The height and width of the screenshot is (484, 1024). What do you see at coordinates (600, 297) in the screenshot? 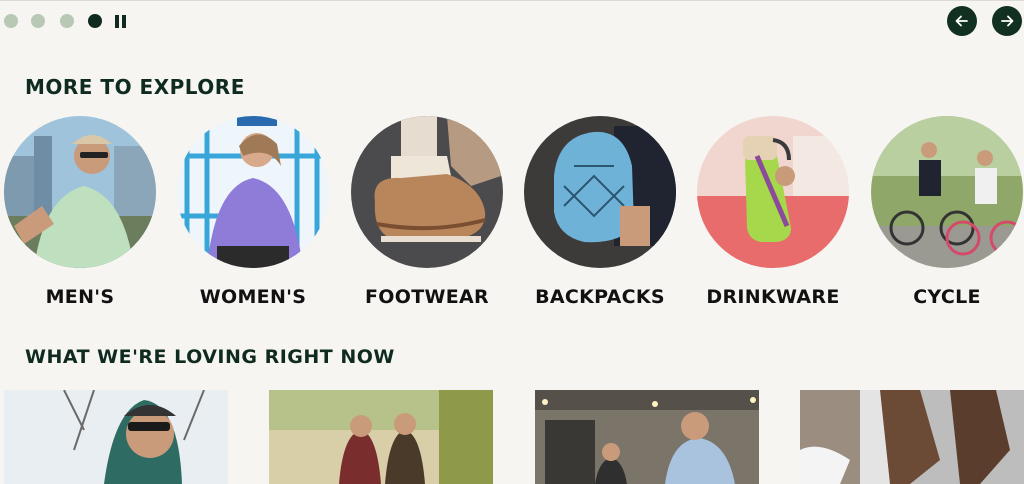
I see `category-label: BACKPACKS` at bounding box center [600, 297].